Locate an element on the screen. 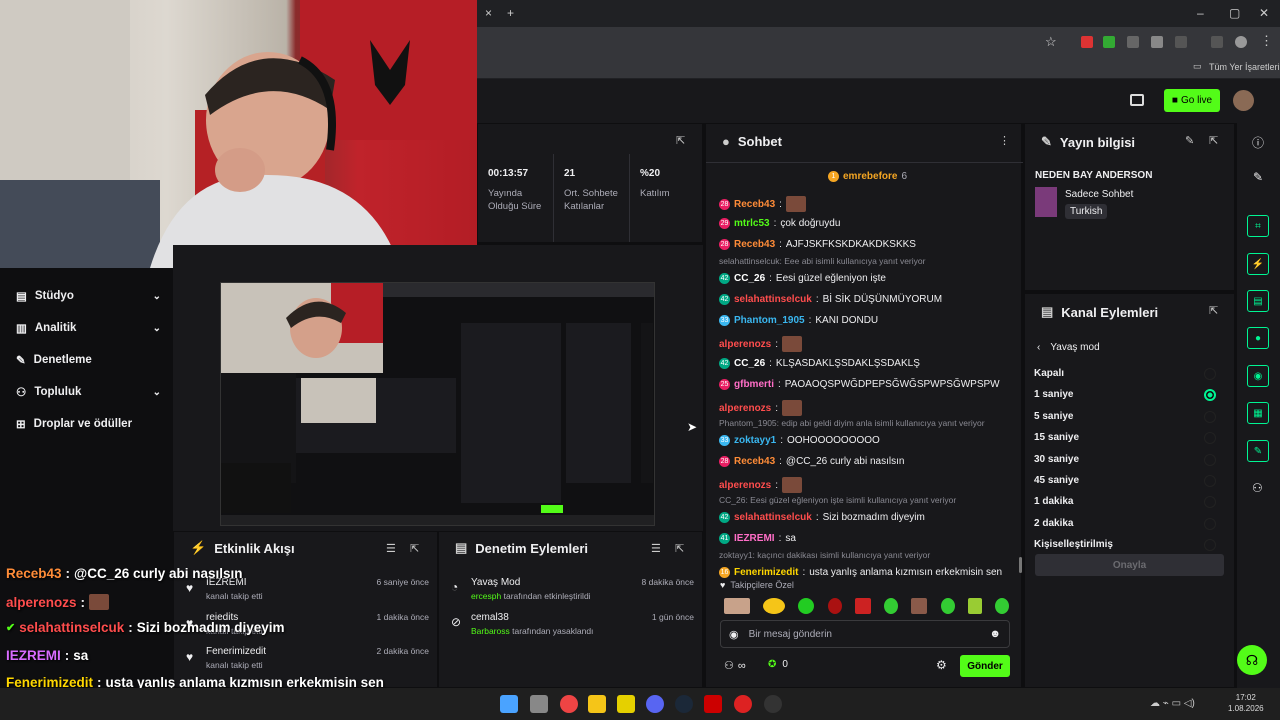 The width and height of the screenshot is (1280, 720). chat-username: Phantom_1905 is located at coordinates (769, 320).